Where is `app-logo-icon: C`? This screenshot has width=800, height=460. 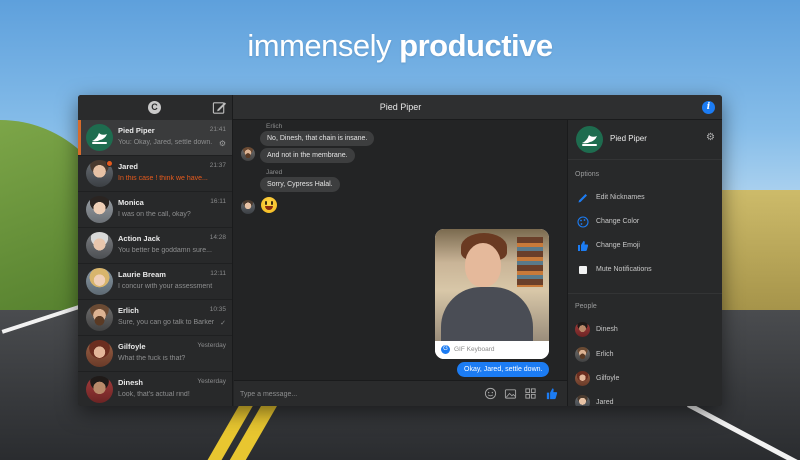
app-logo-icon: C is located at coordinates (154, 107).